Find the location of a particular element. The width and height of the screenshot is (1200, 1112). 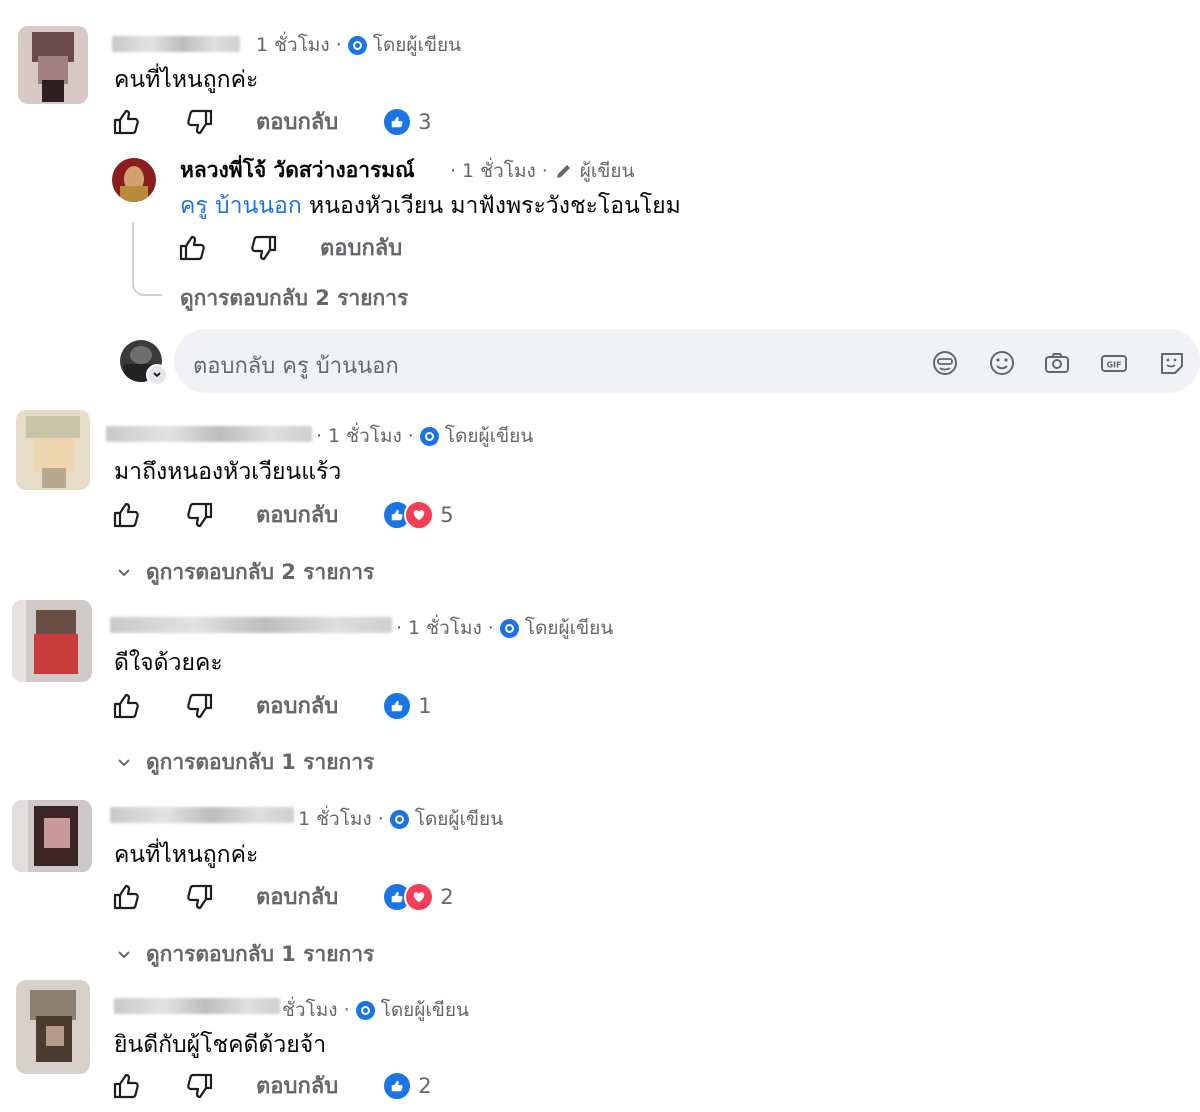

emoji-icon is located at coordinates (1002, 363).